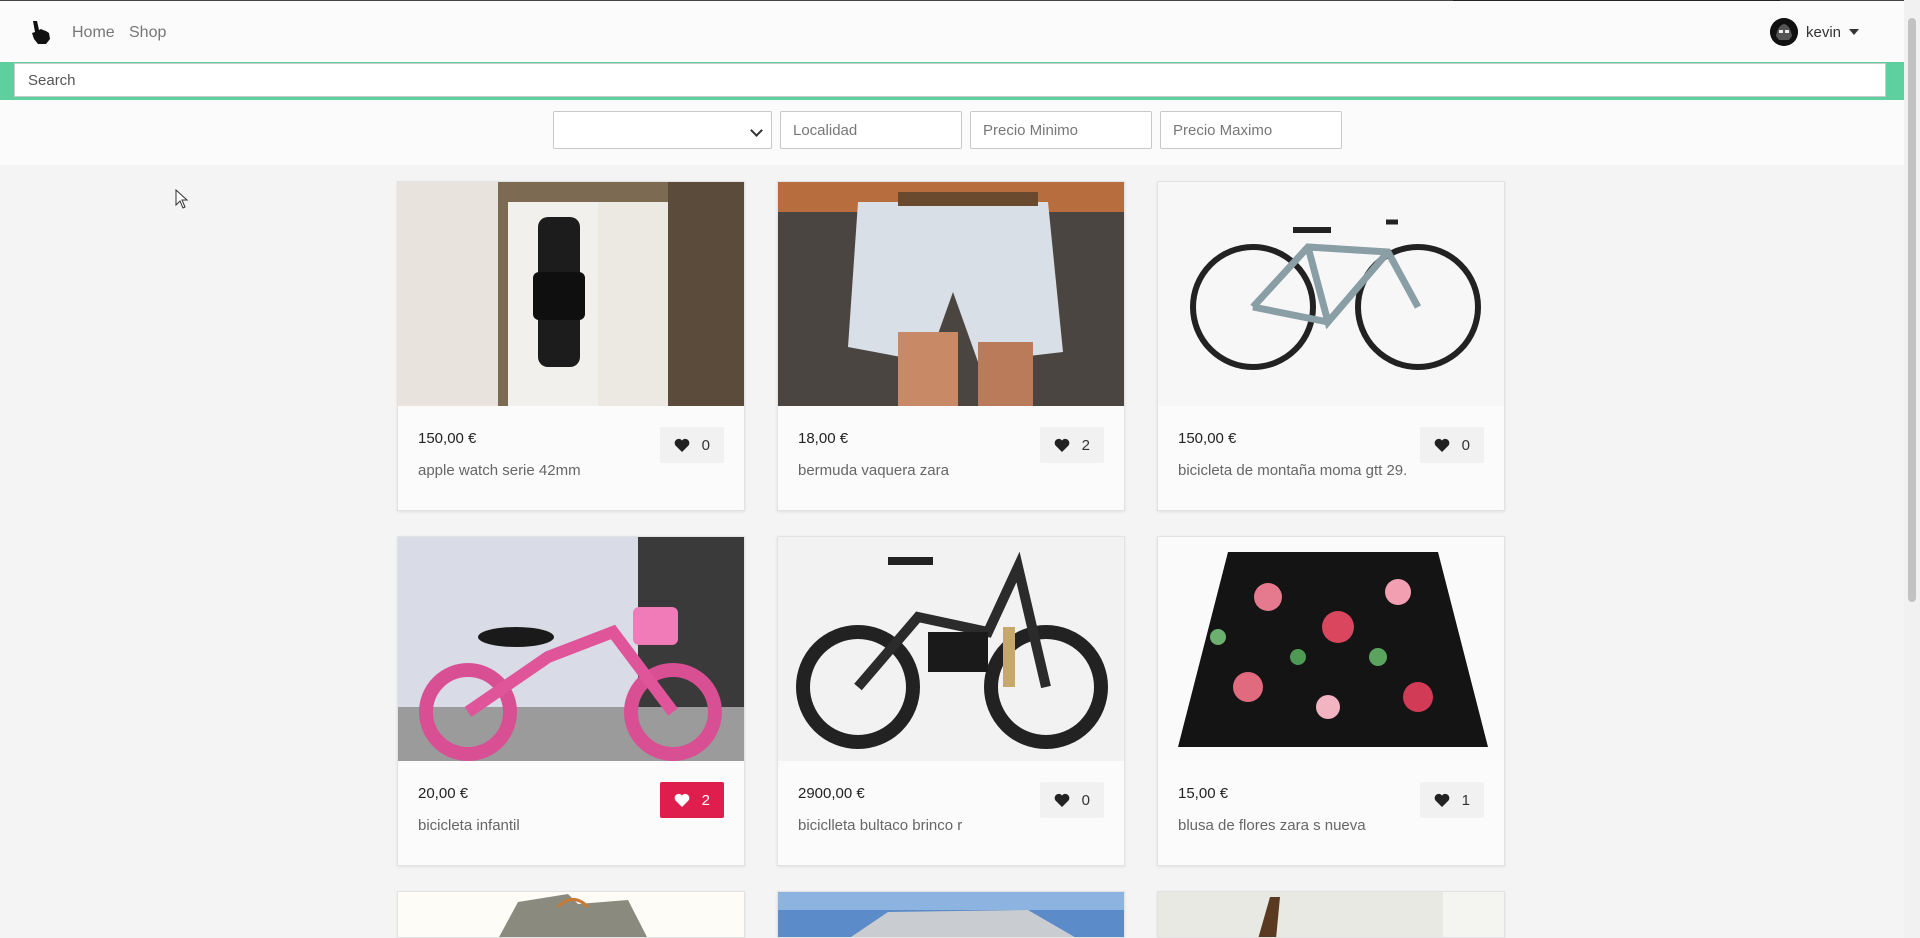 The image size is (1920, 938). I want to click on like-count: 1, so click(1465, 800).